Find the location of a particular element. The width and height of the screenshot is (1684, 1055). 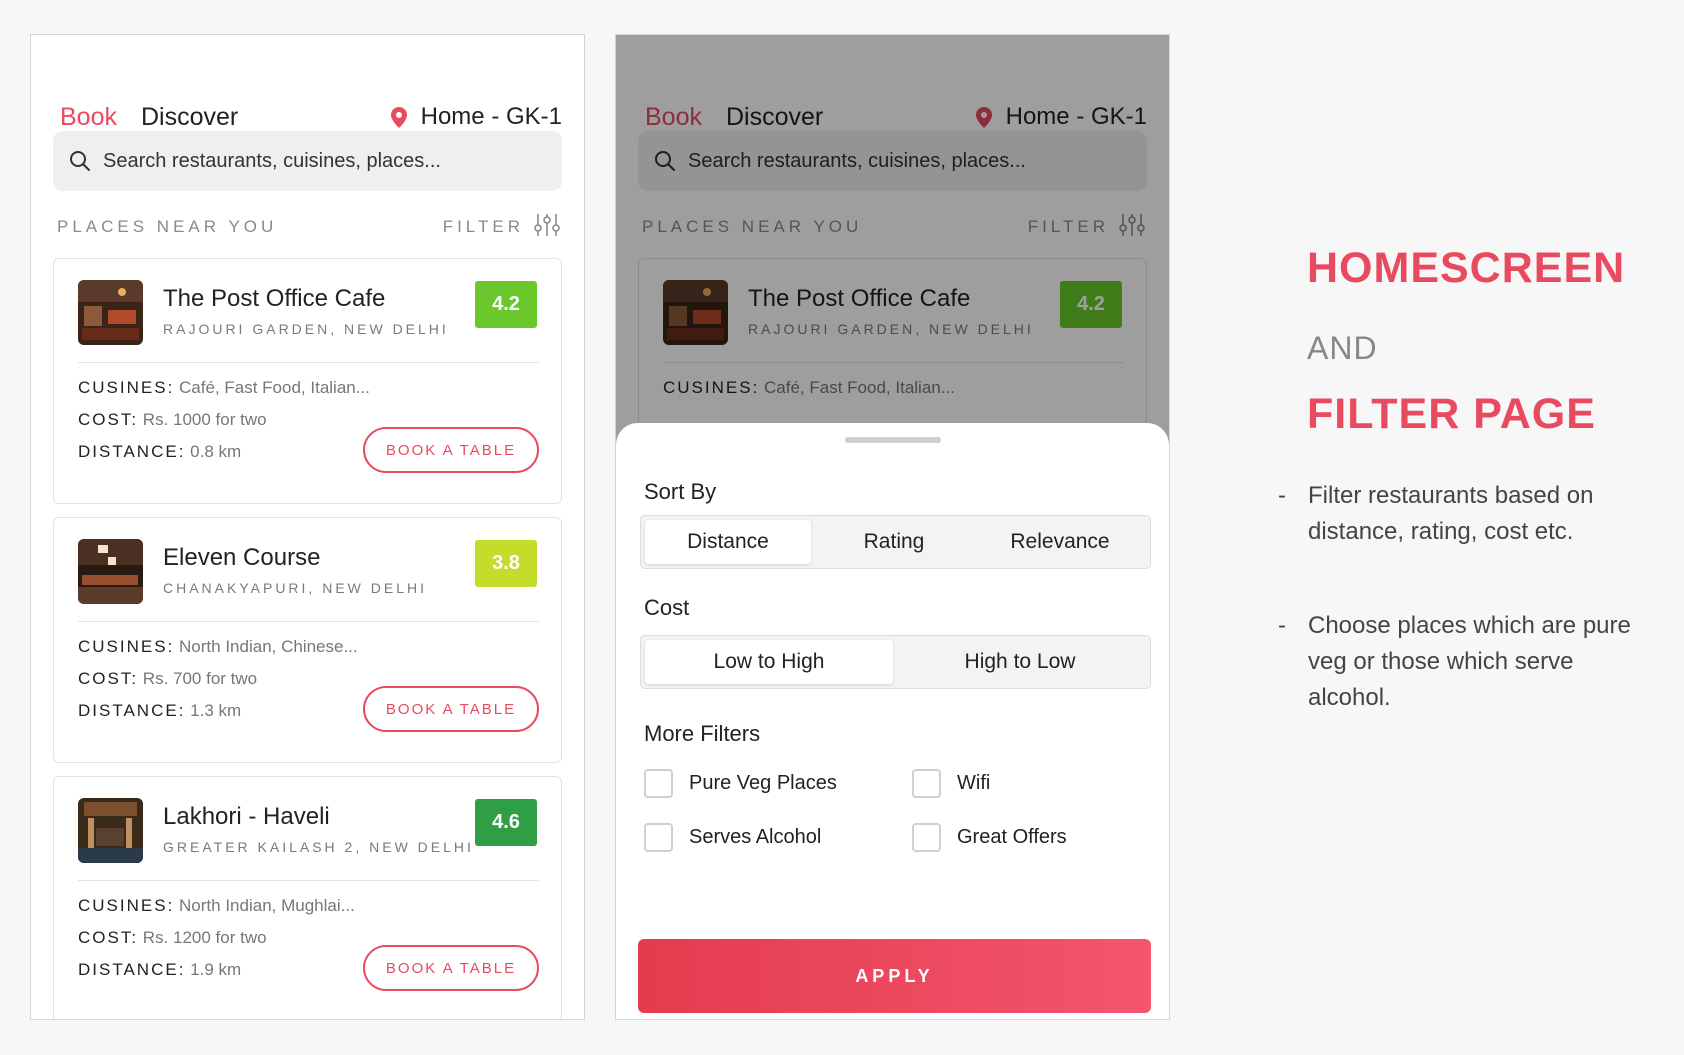

restaurant-name: Eleven Course is located at coordinates (242, 557).